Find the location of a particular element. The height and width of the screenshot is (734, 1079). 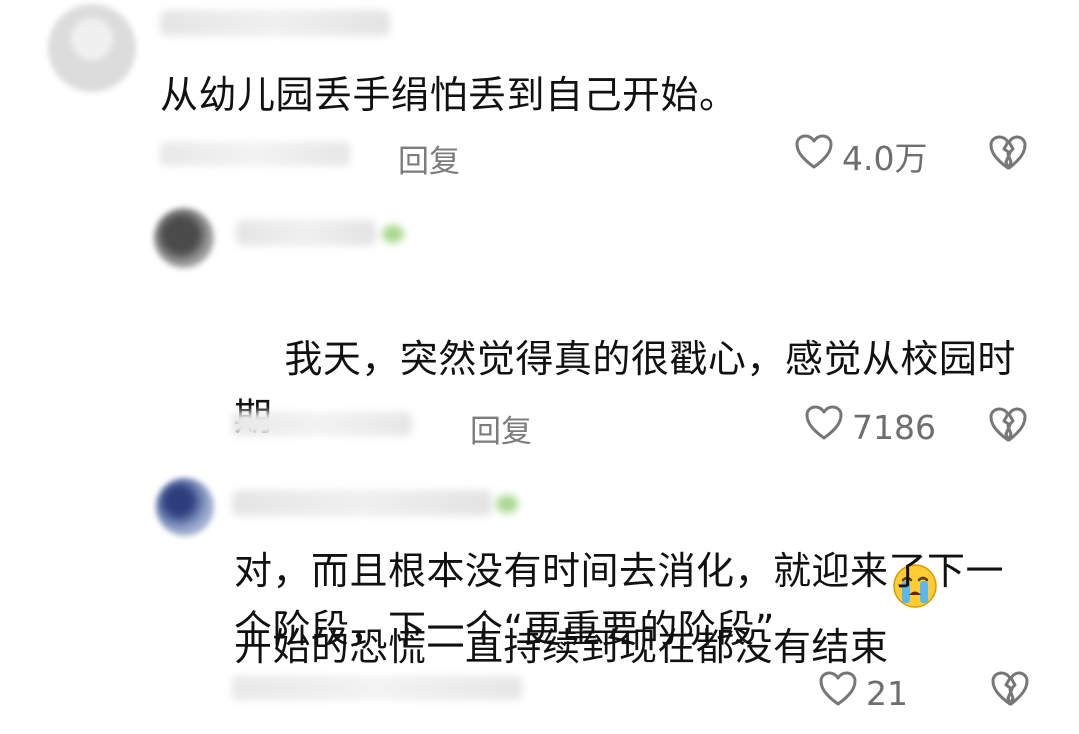

like-count: 4.0万 is located at coordinates (885, 158).